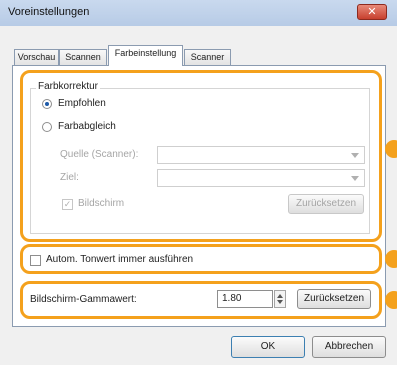  What do you see at coordinates (280, 302) in the screenshot?
I see `spin-down-icon` at bounding box center [280, 302].